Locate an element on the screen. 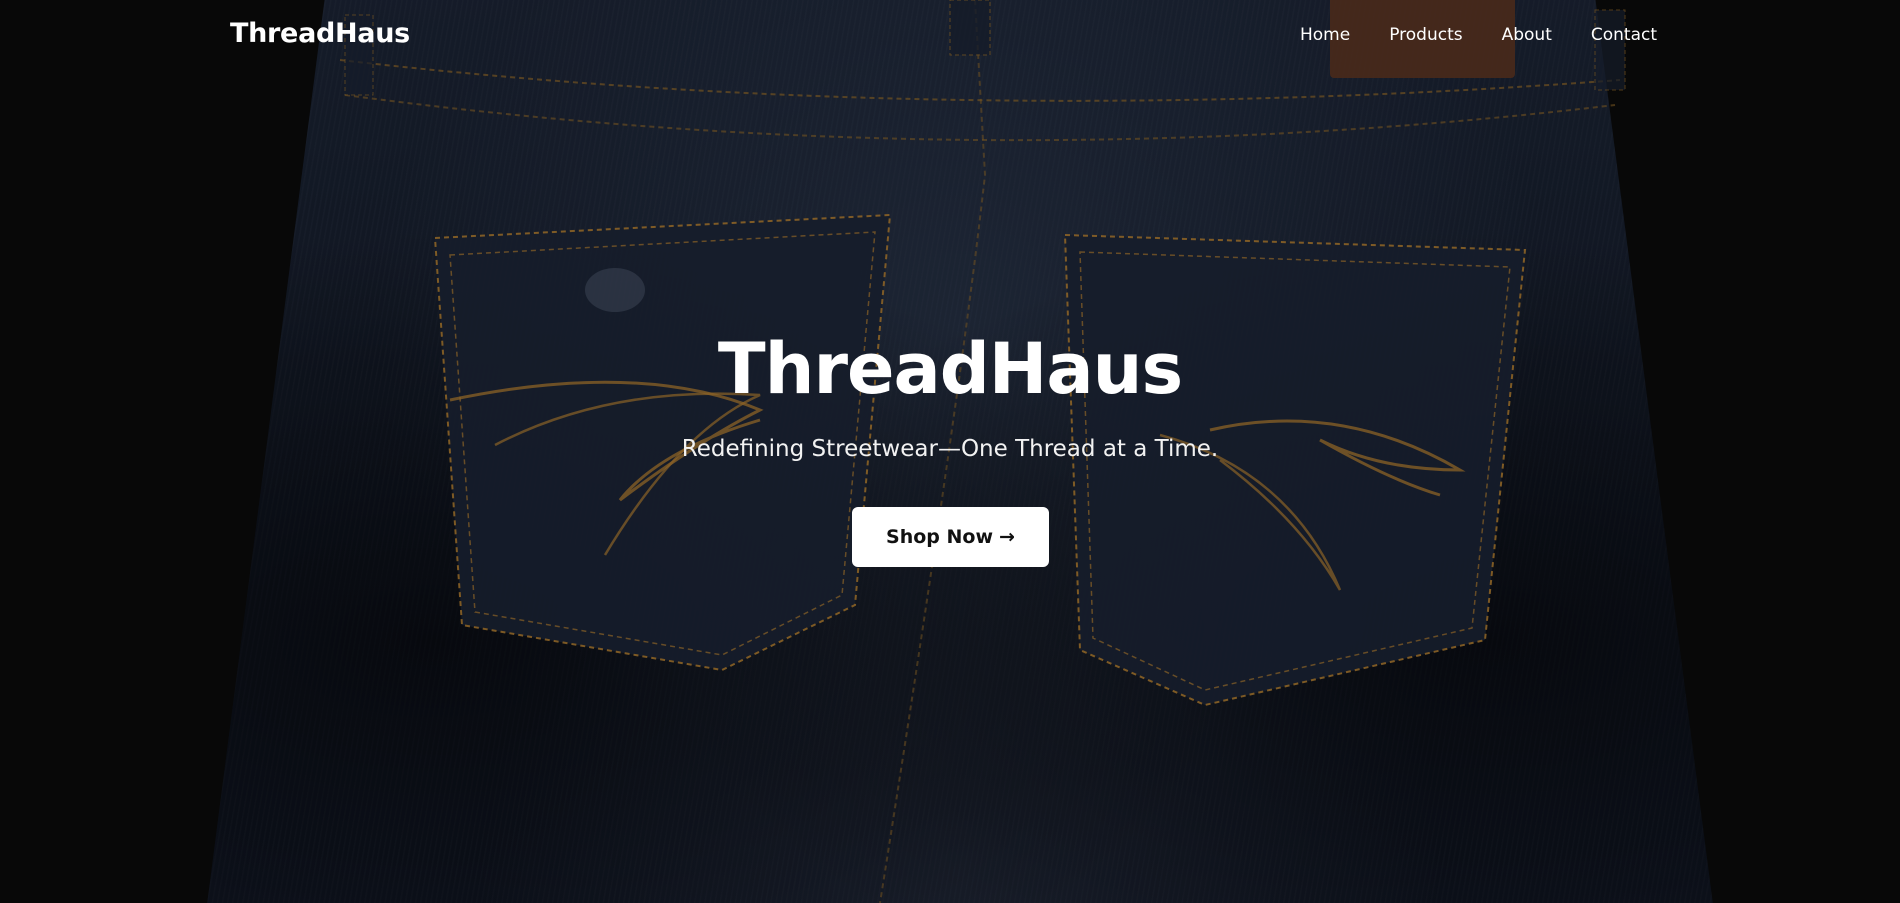  shop-now-label: Shop Now is located at coordinates (940, 537).